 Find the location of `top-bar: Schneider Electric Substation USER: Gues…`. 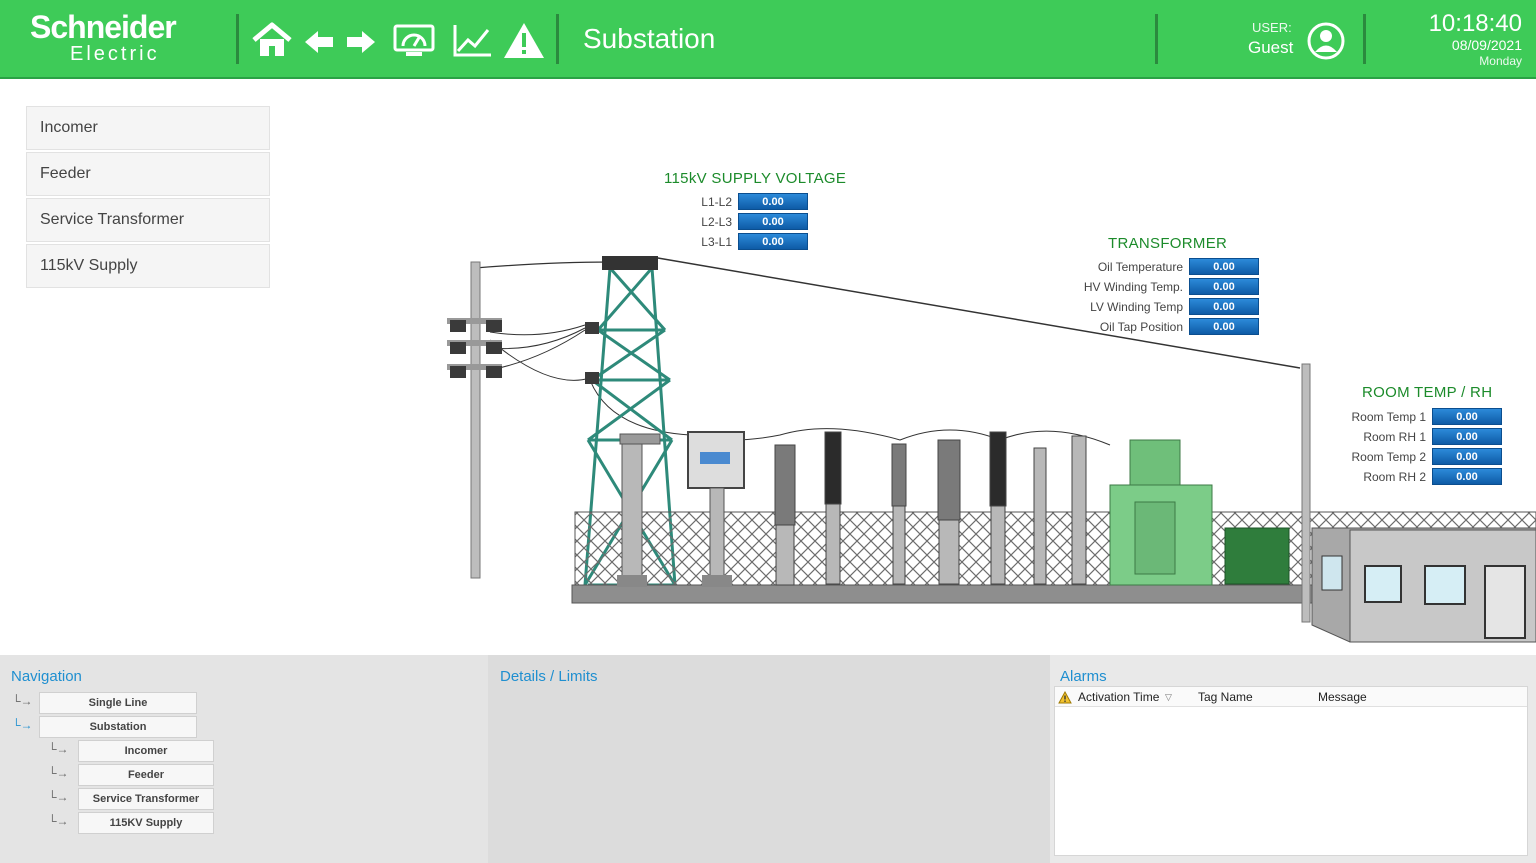

top-bar: Schneider Electric Substation USER: Gues… is located at coordinates (768, 39).